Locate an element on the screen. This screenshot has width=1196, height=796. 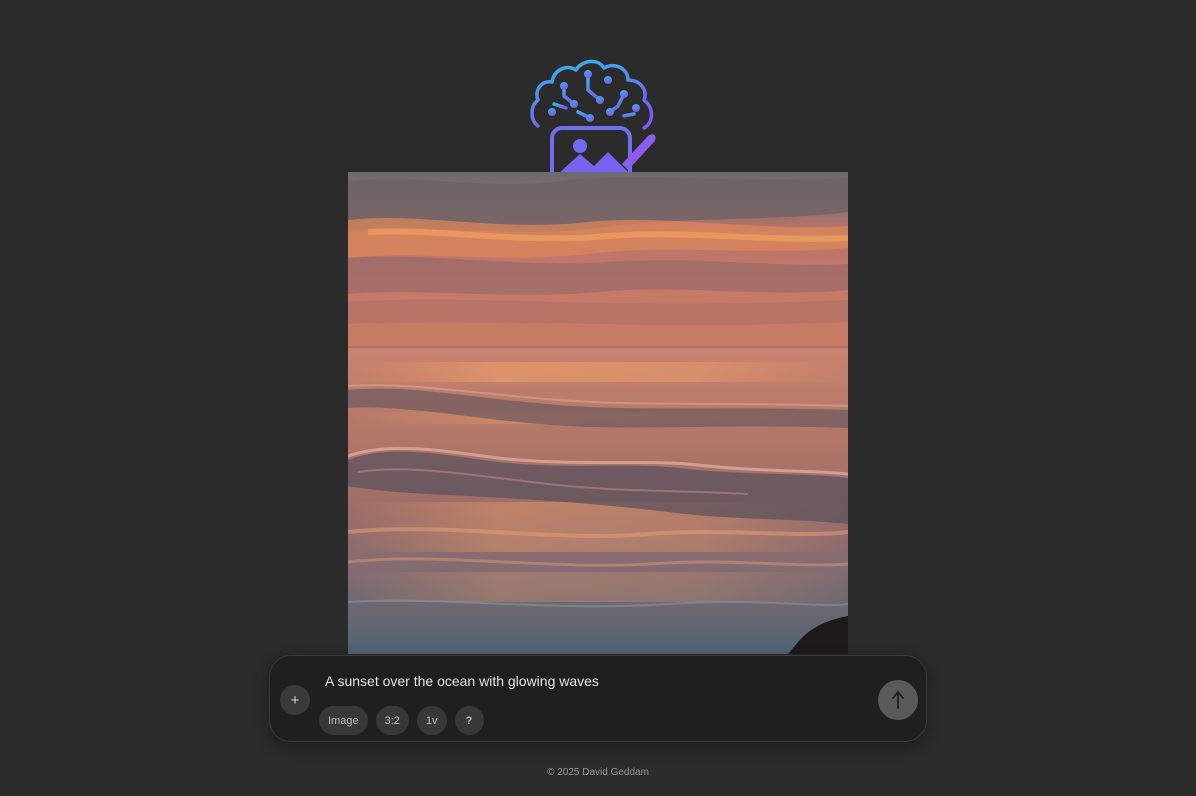
footer-copyright: © 2025 David Geddam is located at coordinates (598, 772).